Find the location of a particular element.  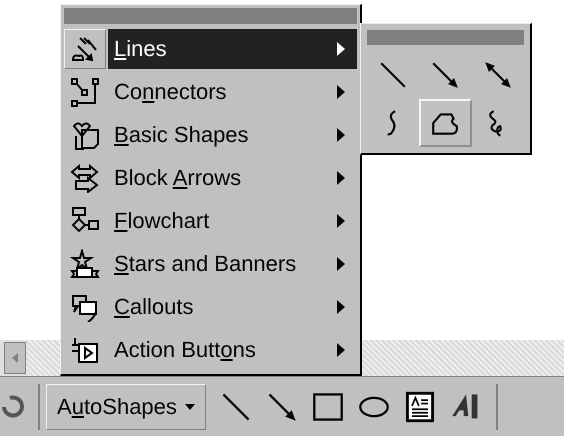

double-arrow-icon is located at coordinates (497, 75).